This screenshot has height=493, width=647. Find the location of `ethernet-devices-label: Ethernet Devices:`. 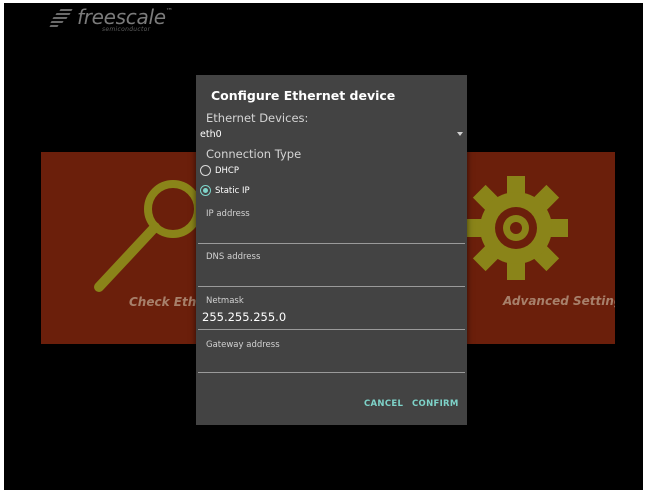

ethernet-devices-label: Ethernet Devices: is located at coordinates (257, 118).